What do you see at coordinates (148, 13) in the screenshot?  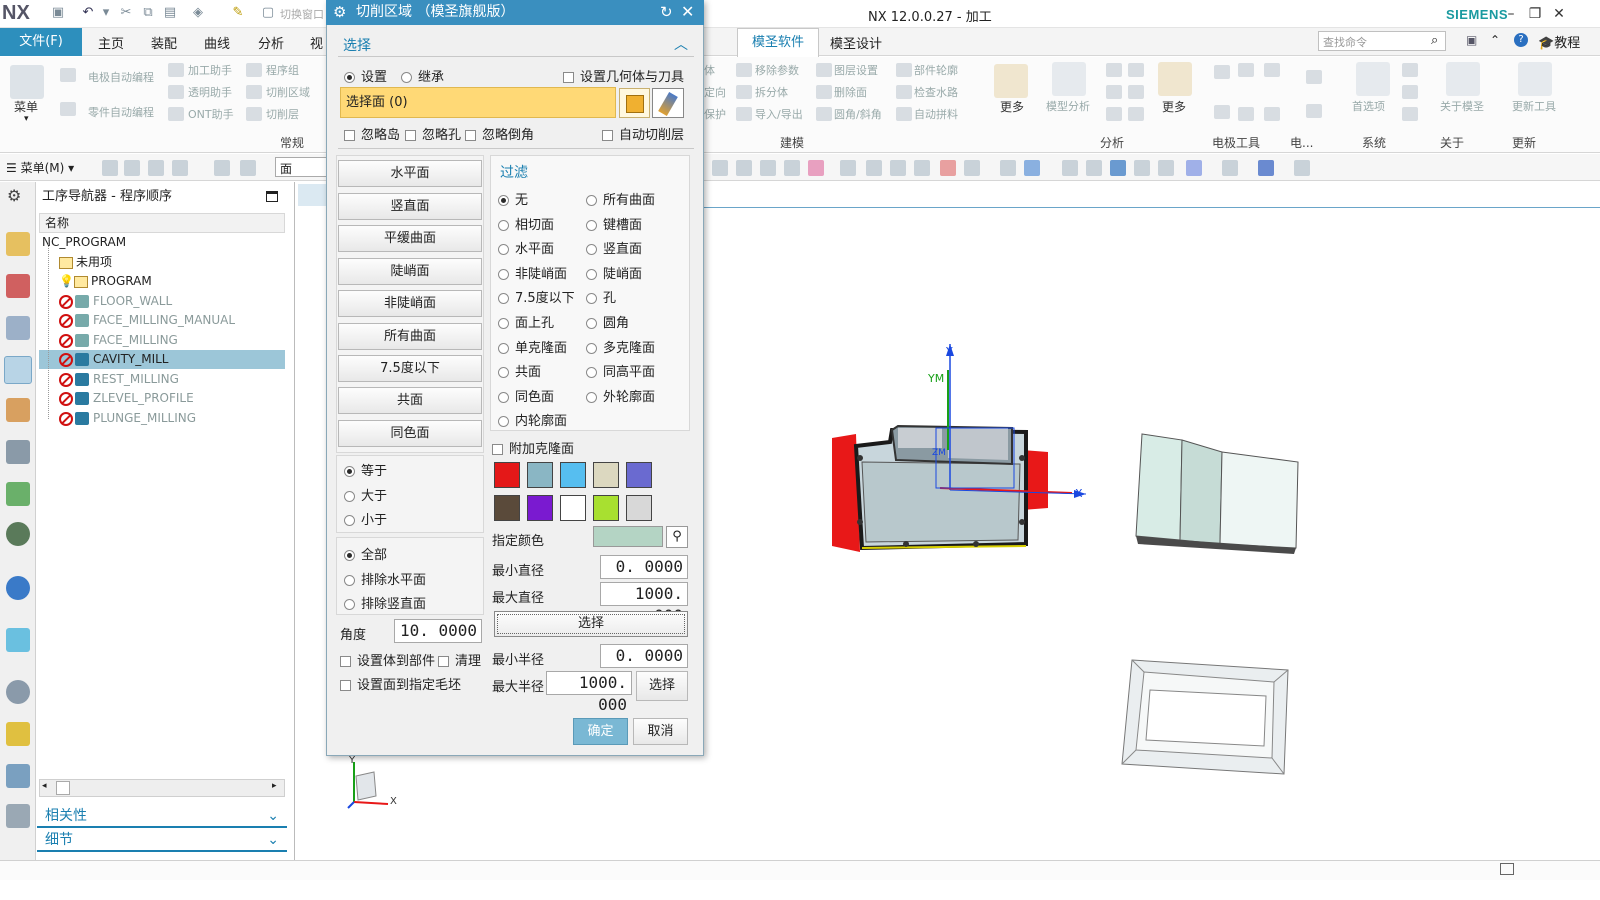 I see `copy-icon: ⧉` at bounding box center [148, 13].